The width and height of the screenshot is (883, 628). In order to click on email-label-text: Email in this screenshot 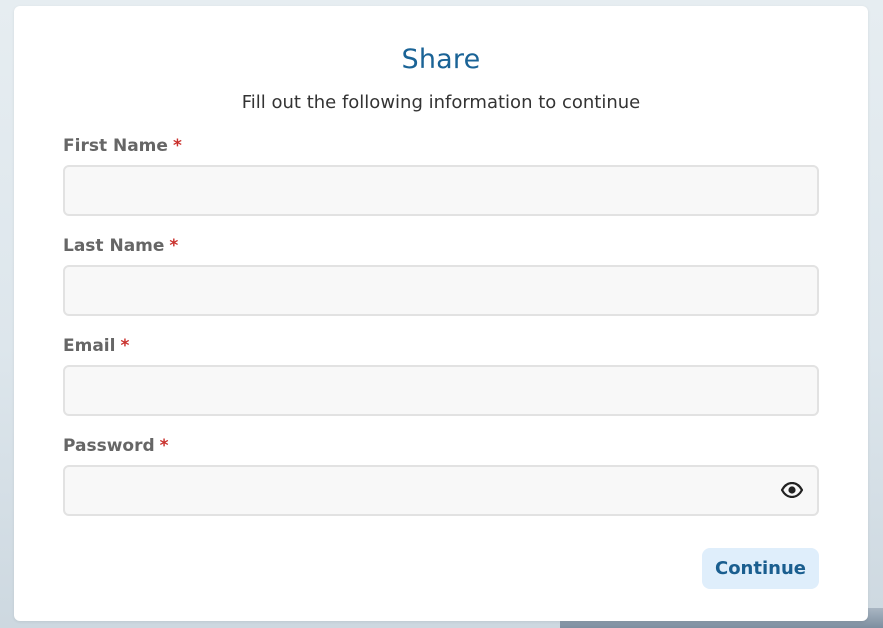, I will do `click(89, 346)`.